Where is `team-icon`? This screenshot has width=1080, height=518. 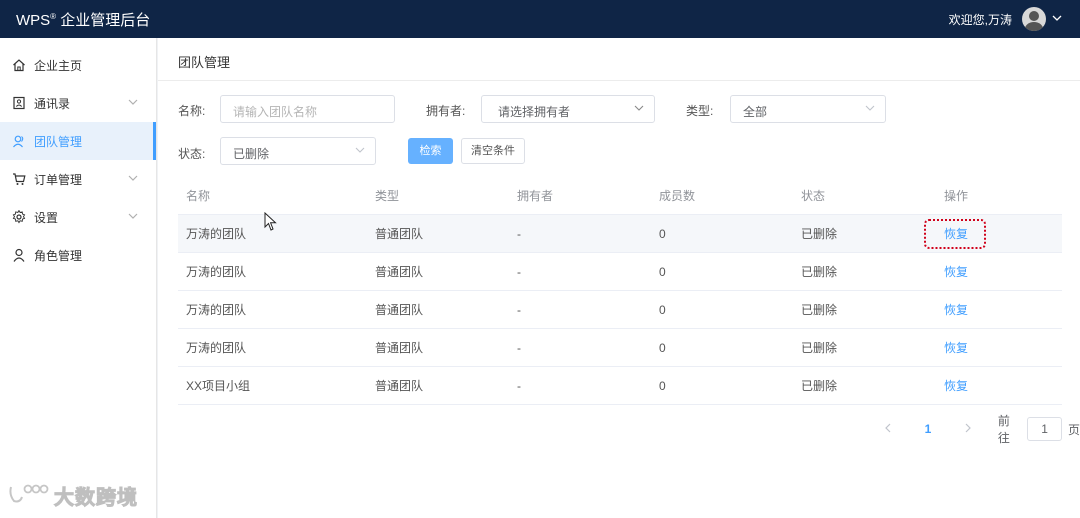 team-icon is located at coordinates (19, 141).